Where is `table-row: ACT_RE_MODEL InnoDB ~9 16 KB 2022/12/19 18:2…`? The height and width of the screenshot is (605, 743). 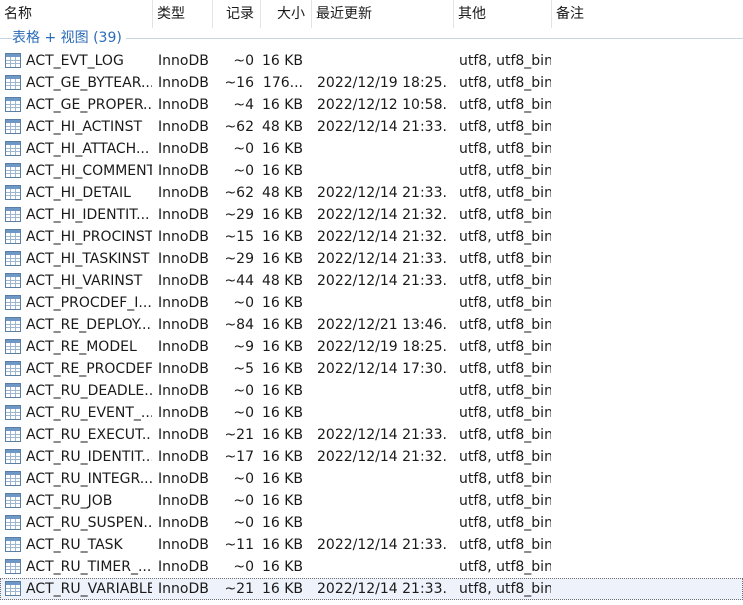 table-row: ACT_RE_MODEL InnoDB ~9 16 KB 2022/12/19 18:2… is located at coordinates (371, 347).